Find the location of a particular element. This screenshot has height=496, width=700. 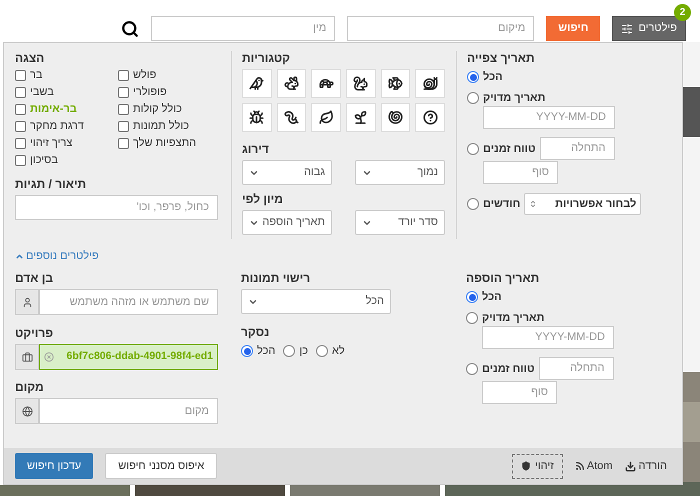

checkbox-label: בסיכון is located at coordinates (44, 160).